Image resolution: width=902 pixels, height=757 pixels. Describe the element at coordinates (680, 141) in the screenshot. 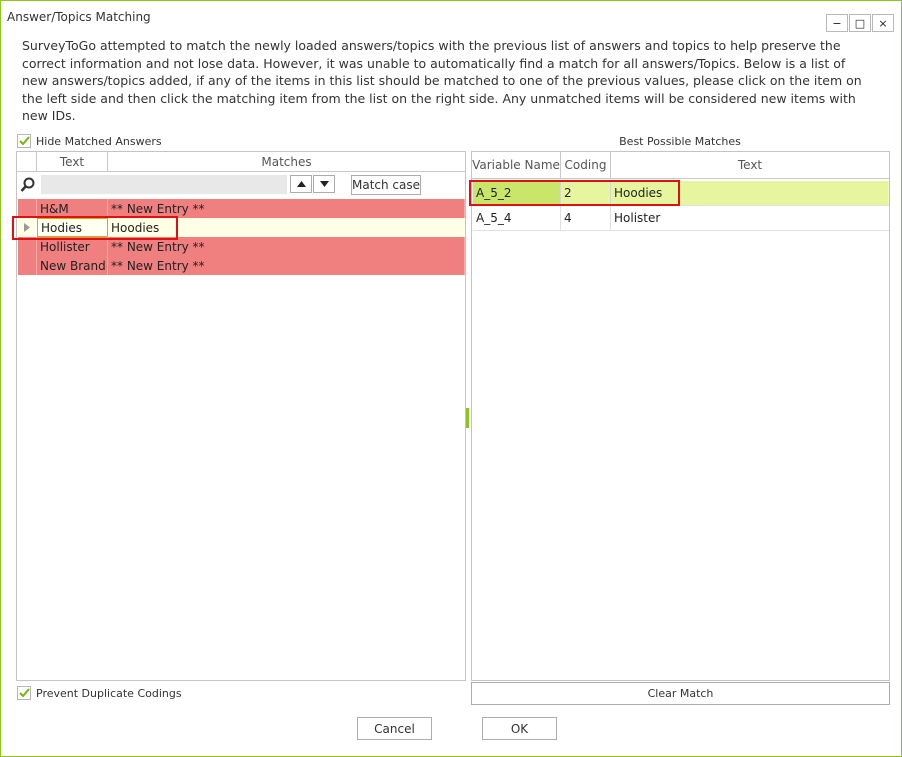

I see `best-matches-title: Best Possible Matches` at that location.